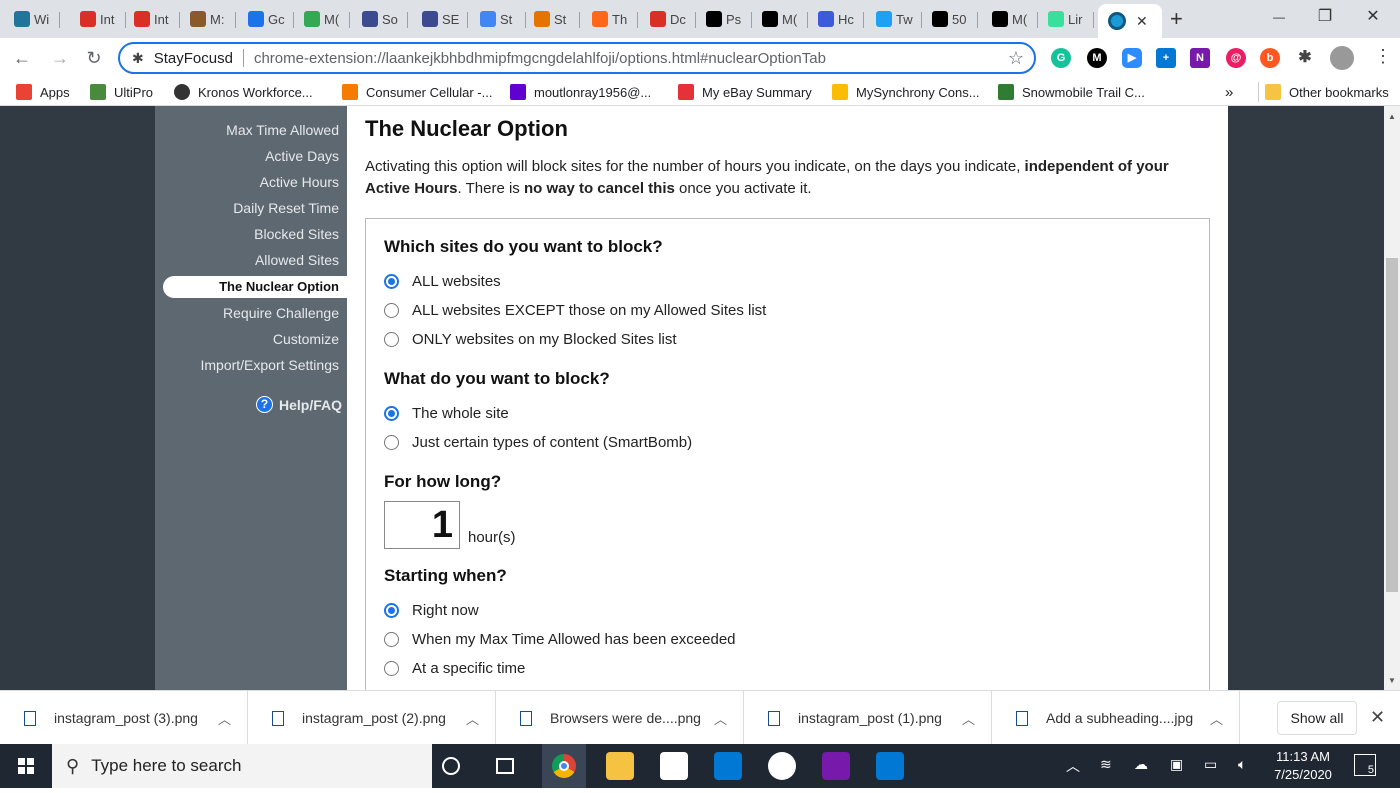  Describe the element at coordinates (1323, 92) in the screenshot. I see `other-bookmarks: Other bookmarks` at that location.